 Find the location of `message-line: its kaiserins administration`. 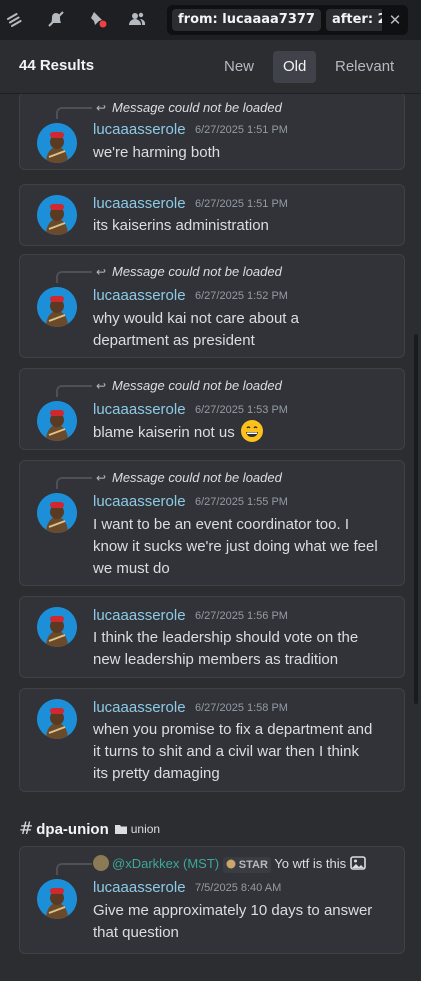

message-line: its kaiserins administration is located at coordinates (181, 225).